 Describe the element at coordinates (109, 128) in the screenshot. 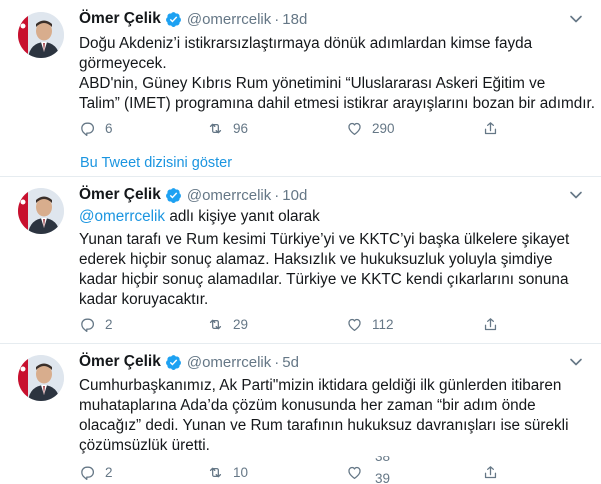

I see `reply-count: 6` at that location.